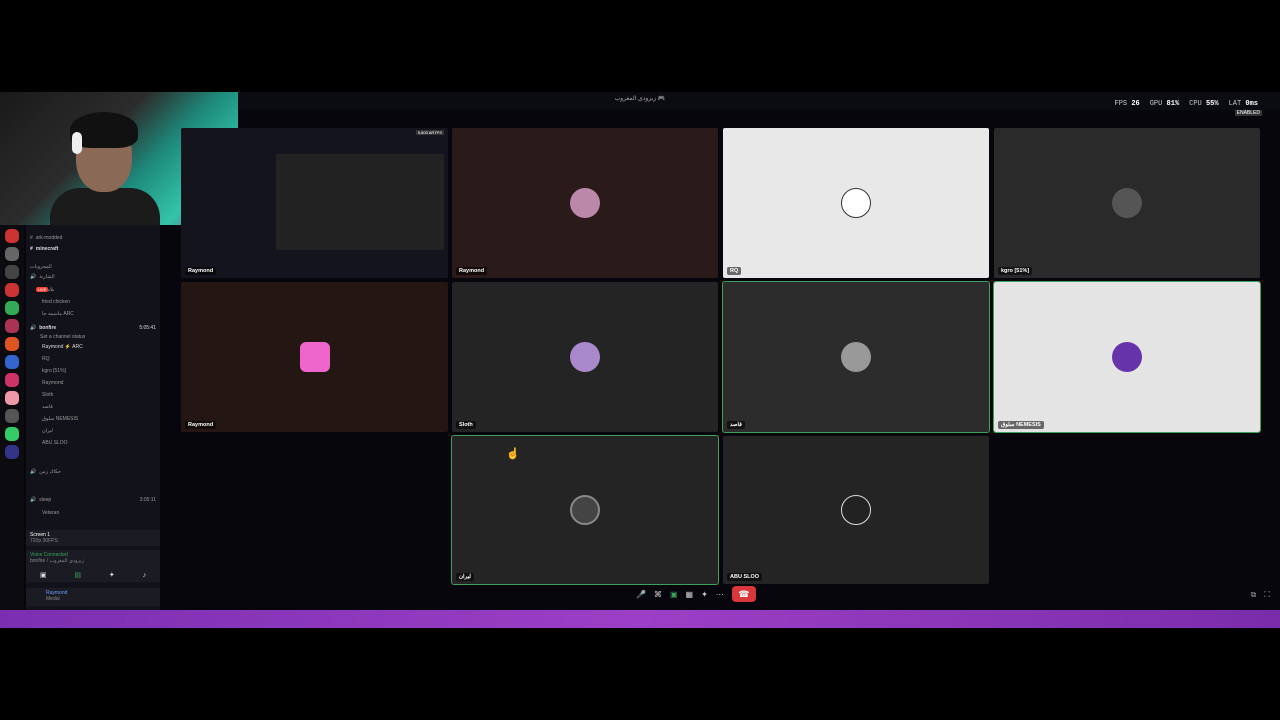  I want to click on voice-user: سلوق NEMESIS, so click(60, 418).